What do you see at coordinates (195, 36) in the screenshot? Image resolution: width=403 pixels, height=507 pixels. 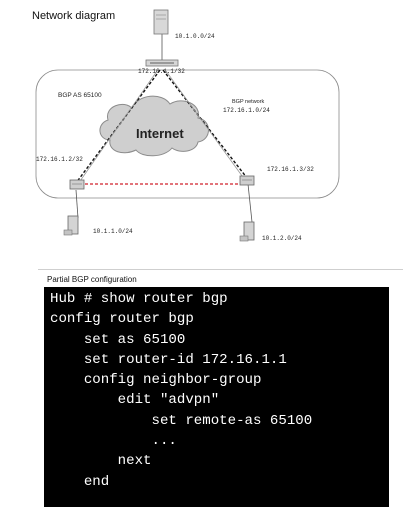 I see `top-subnet-label: 10.1.0.0/24` at bounding box center [195, 36].